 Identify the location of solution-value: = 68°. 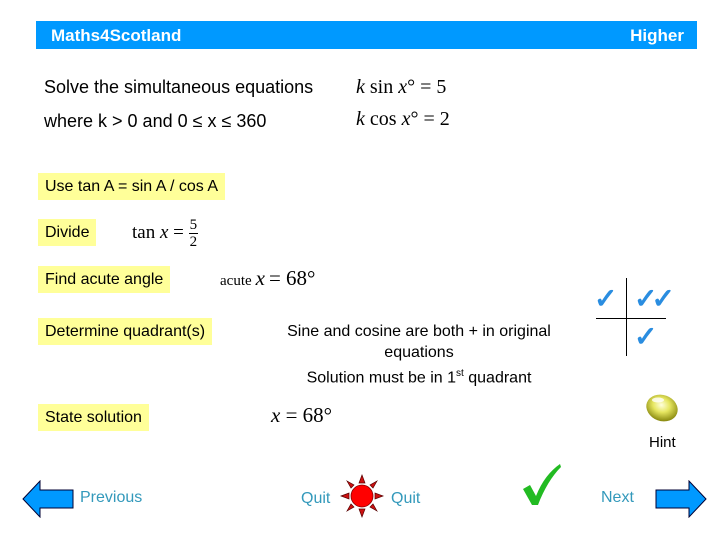
(309, 415).